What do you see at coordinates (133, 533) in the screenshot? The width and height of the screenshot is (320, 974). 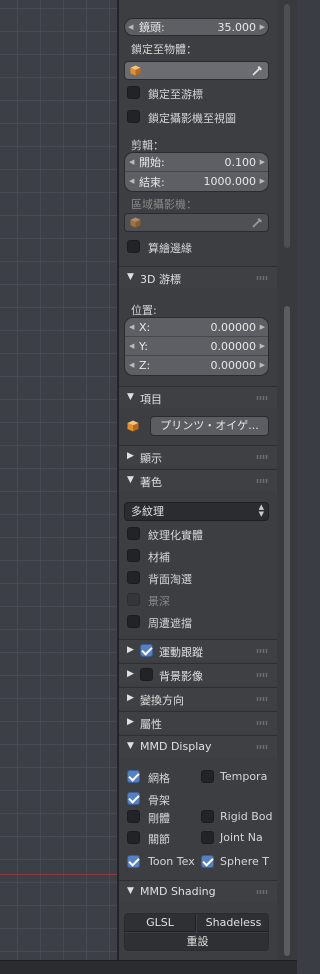 I see `textured-solid-checkbox` at bounding box center [133, 533].